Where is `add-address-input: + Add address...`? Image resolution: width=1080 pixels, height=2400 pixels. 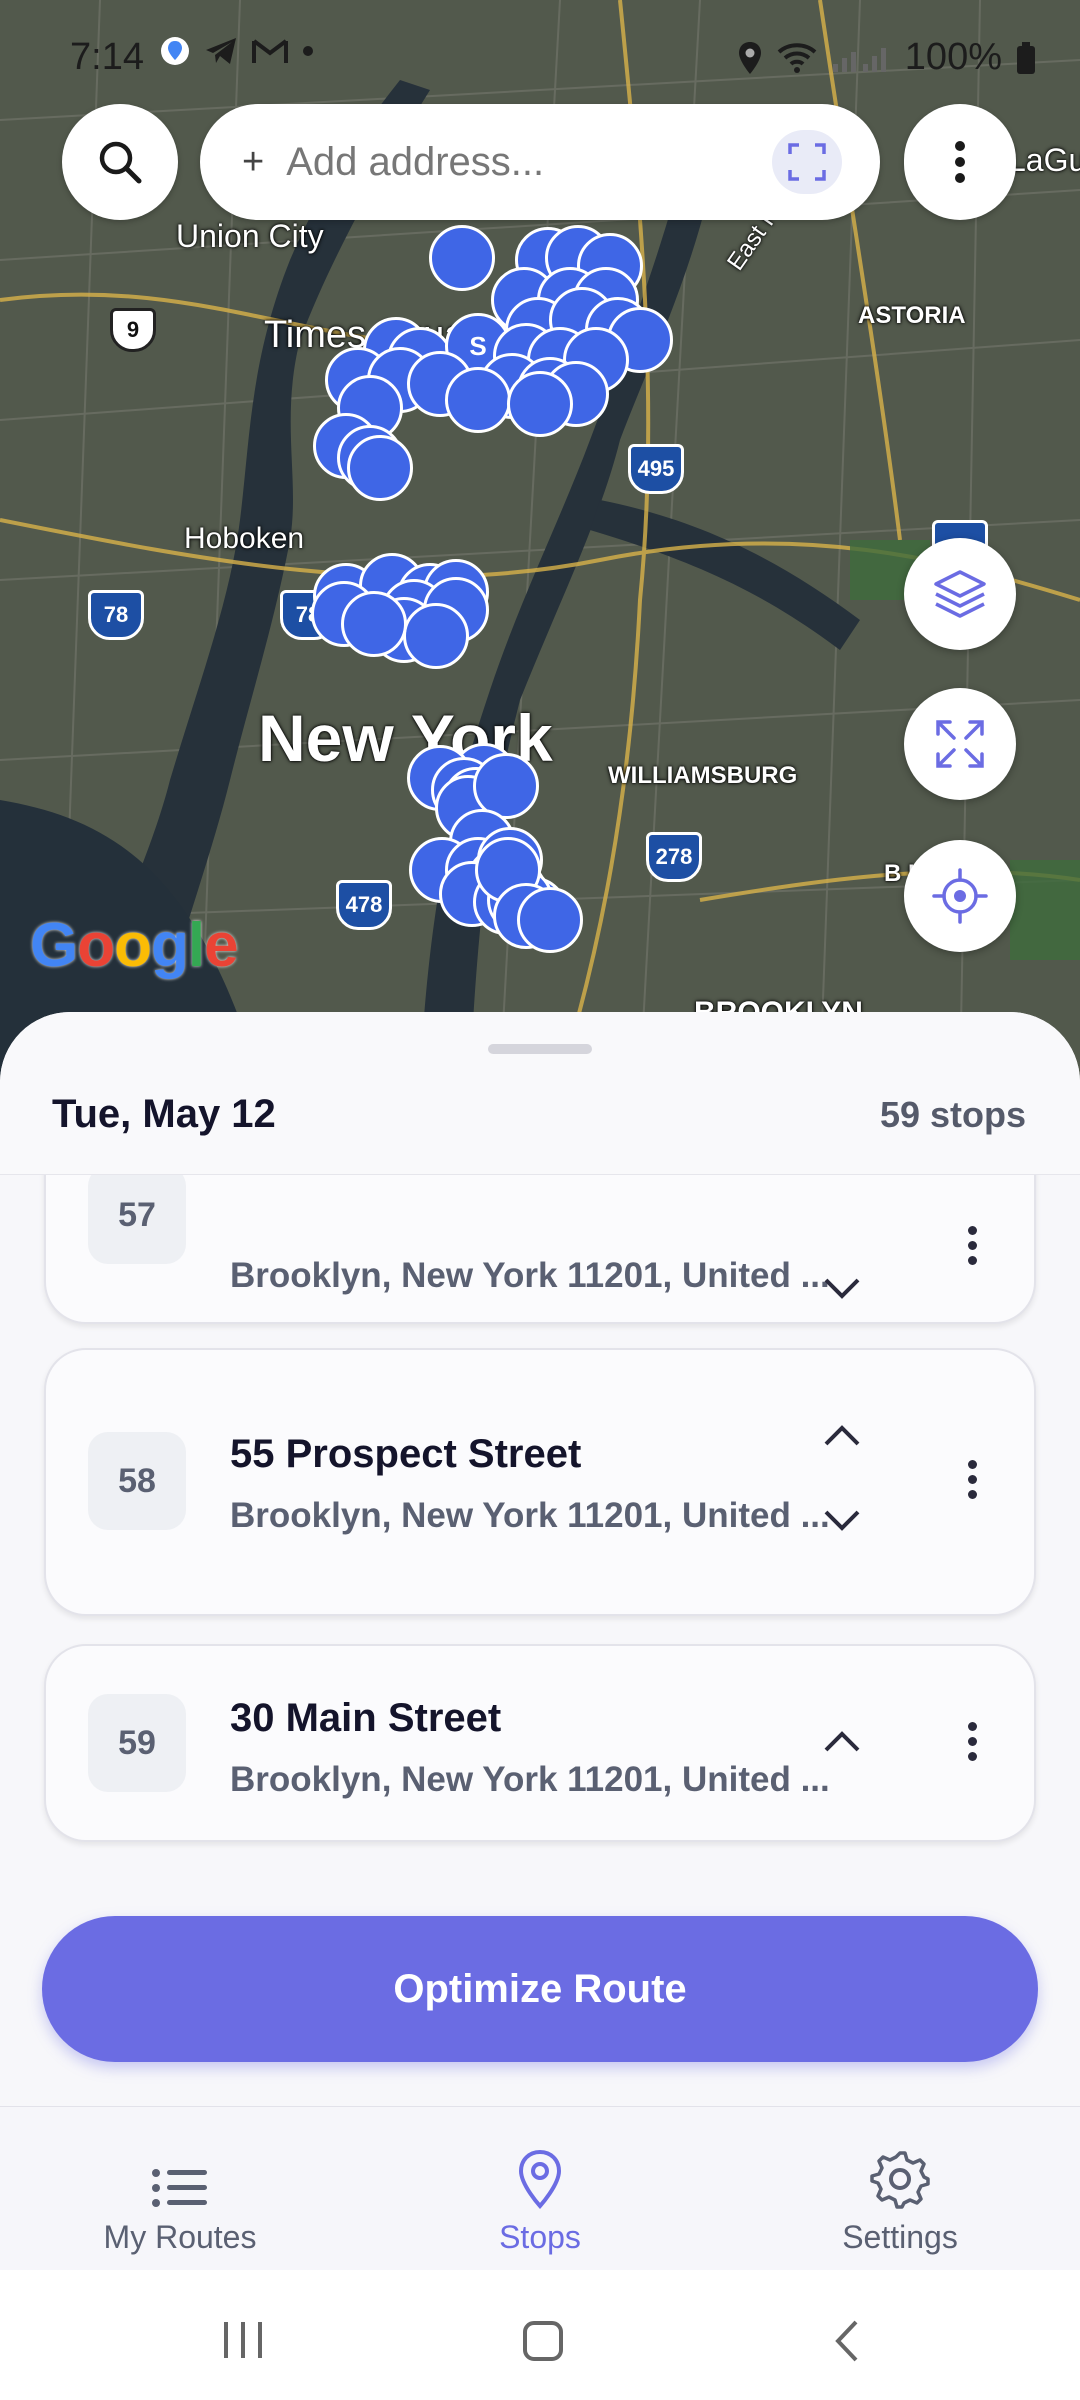 add-address-input: + Add address... is located at coordinates (540, 162).